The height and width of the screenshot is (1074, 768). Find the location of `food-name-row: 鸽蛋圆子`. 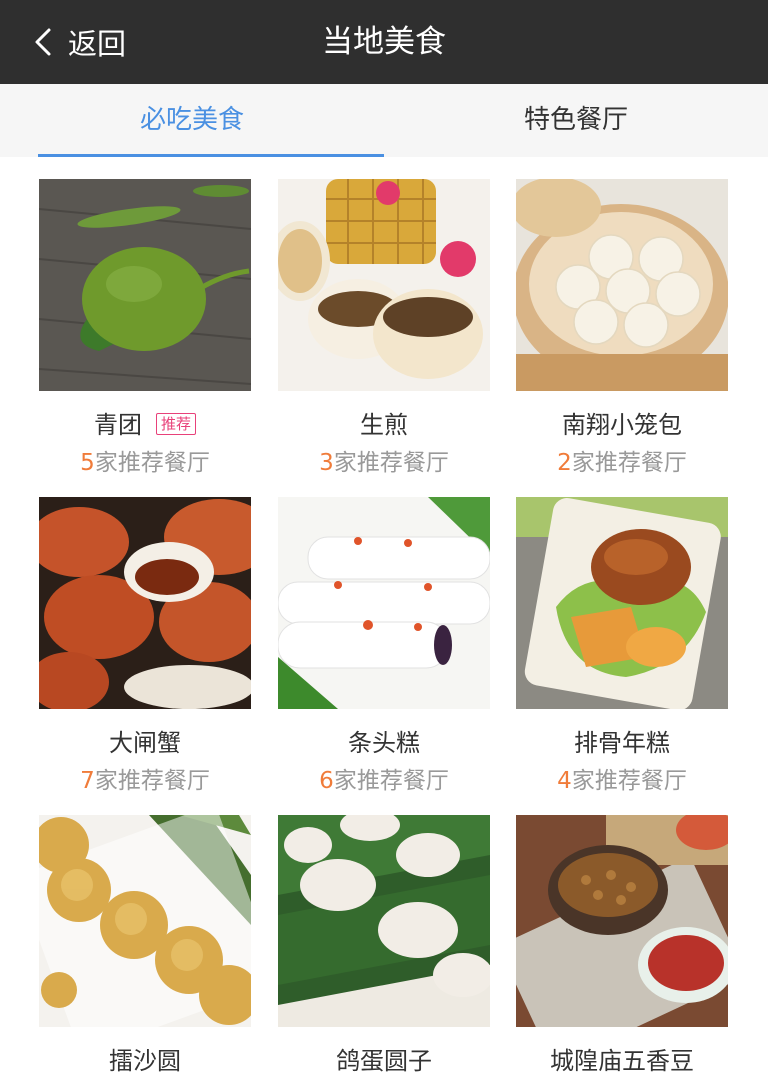

food-name-row: 鸽蛋圆子 is located at coordinates (384, 1058).